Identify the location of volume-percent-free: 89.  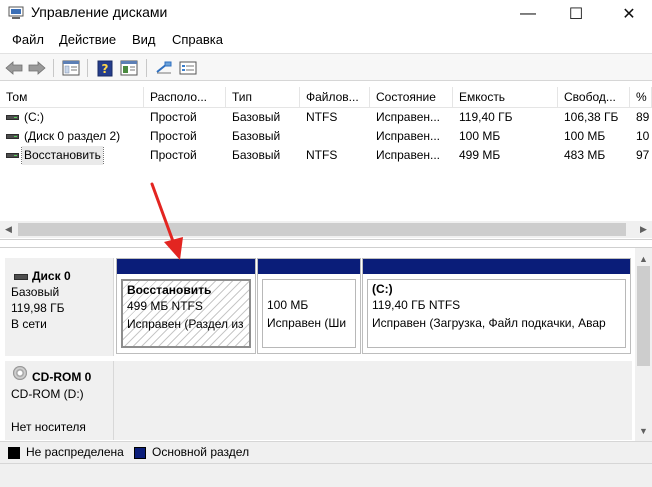
(643, 117).